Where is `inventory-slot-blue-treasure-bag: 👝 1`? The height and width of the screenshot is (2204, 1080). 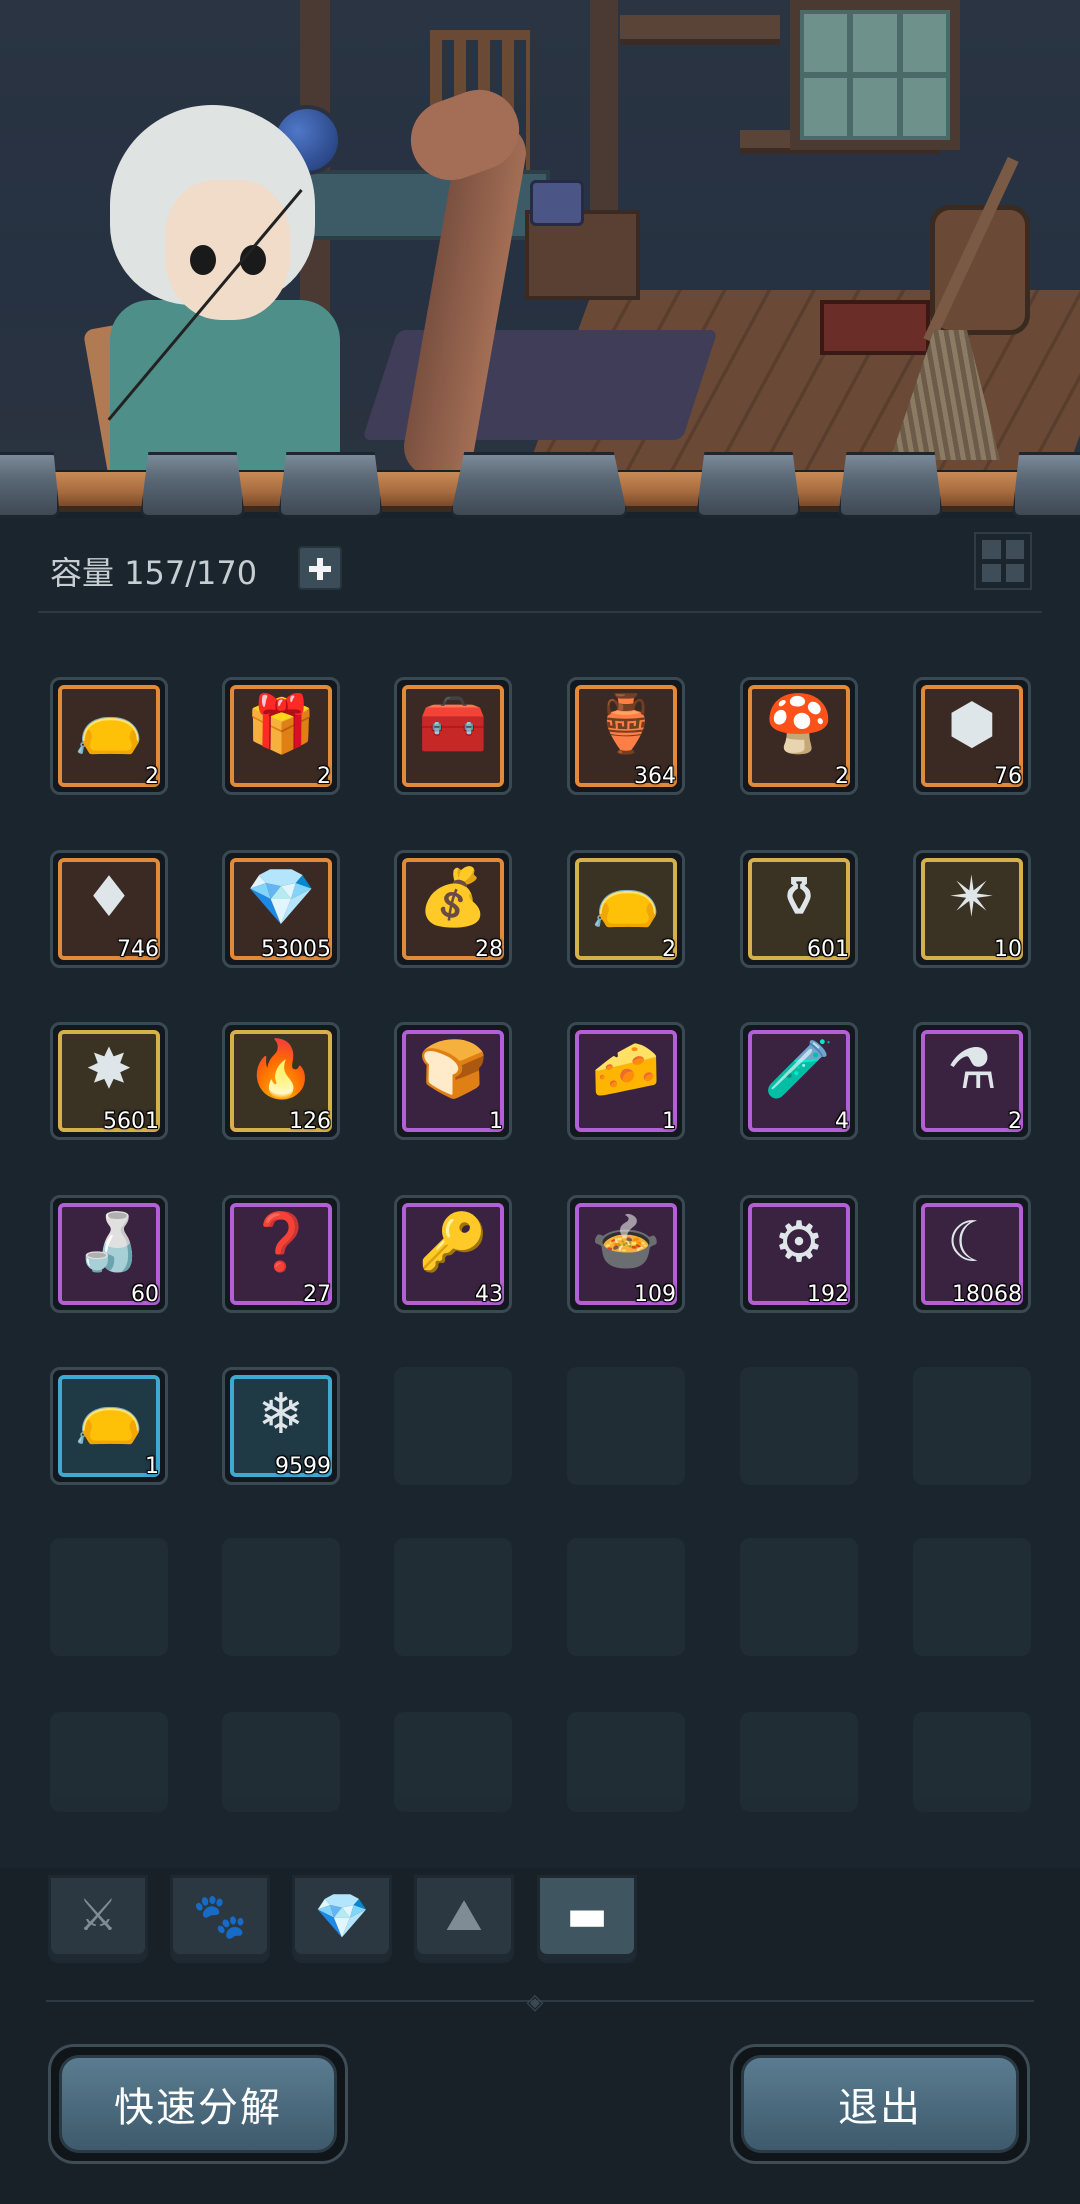 inventory-slot-blue-treasure-bag: 👝 1 is located at coordinates (109, 1426).